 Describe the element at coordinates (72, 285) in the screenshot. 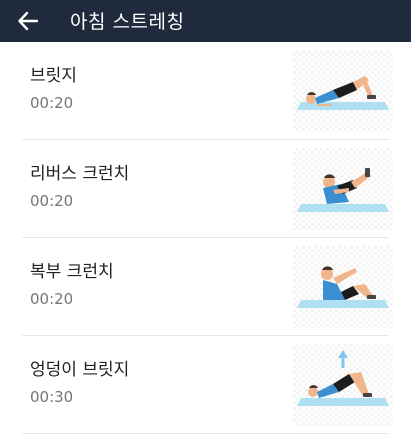

I see `exercise-text: 복부 크런치 00:20` at that location.